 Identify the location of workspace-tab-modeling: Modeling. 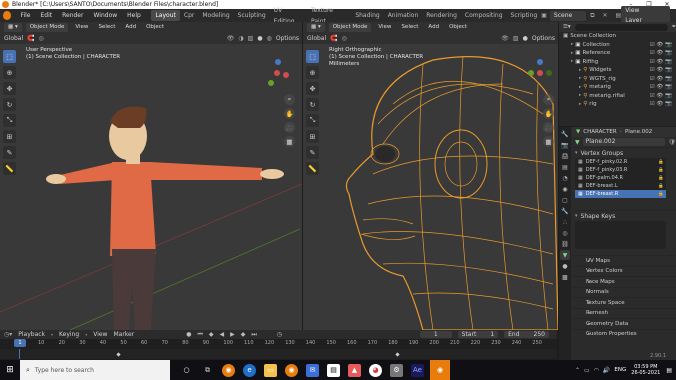
(215, 15).